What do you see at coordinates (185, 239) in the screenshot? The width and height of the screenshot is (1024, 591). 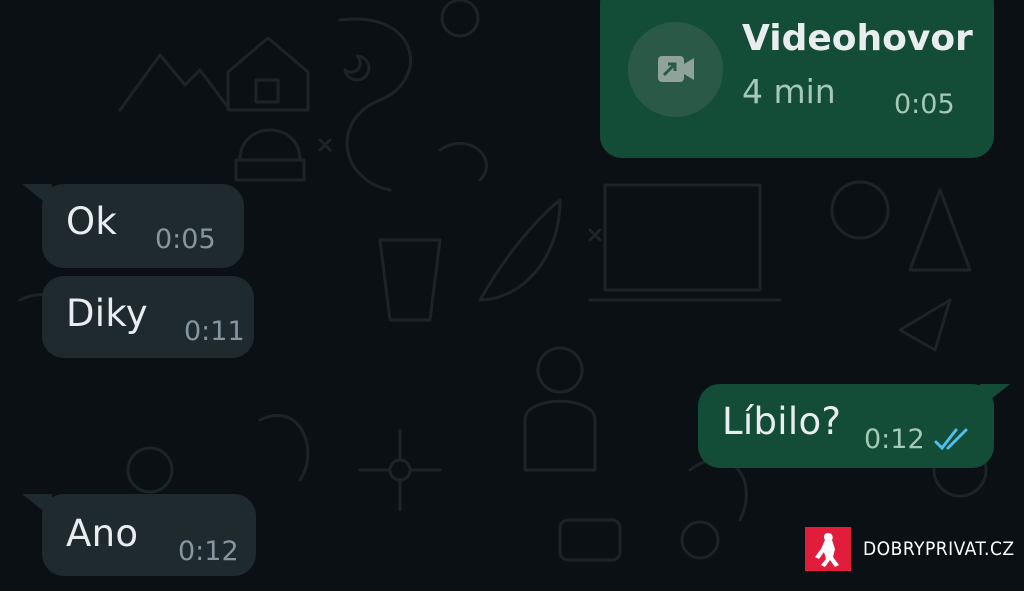 I see `message-time: 0:05` at bounding box center [185, 239].